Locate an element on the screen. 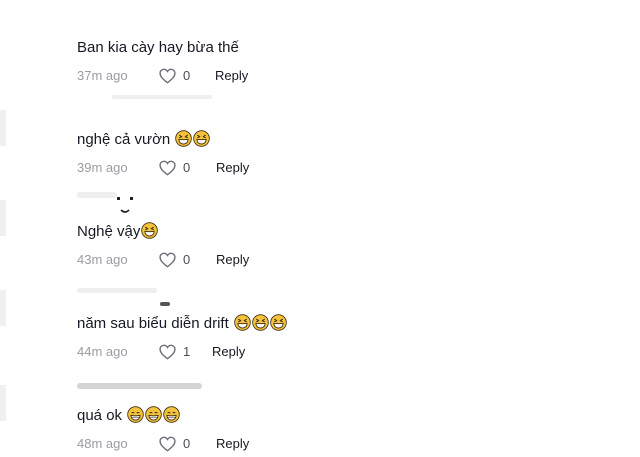 Image resolution: width=640 pixels, height=457 pixels. comment-text: Ban kia cày hay bừa thế is located at coordinates (158, 48).